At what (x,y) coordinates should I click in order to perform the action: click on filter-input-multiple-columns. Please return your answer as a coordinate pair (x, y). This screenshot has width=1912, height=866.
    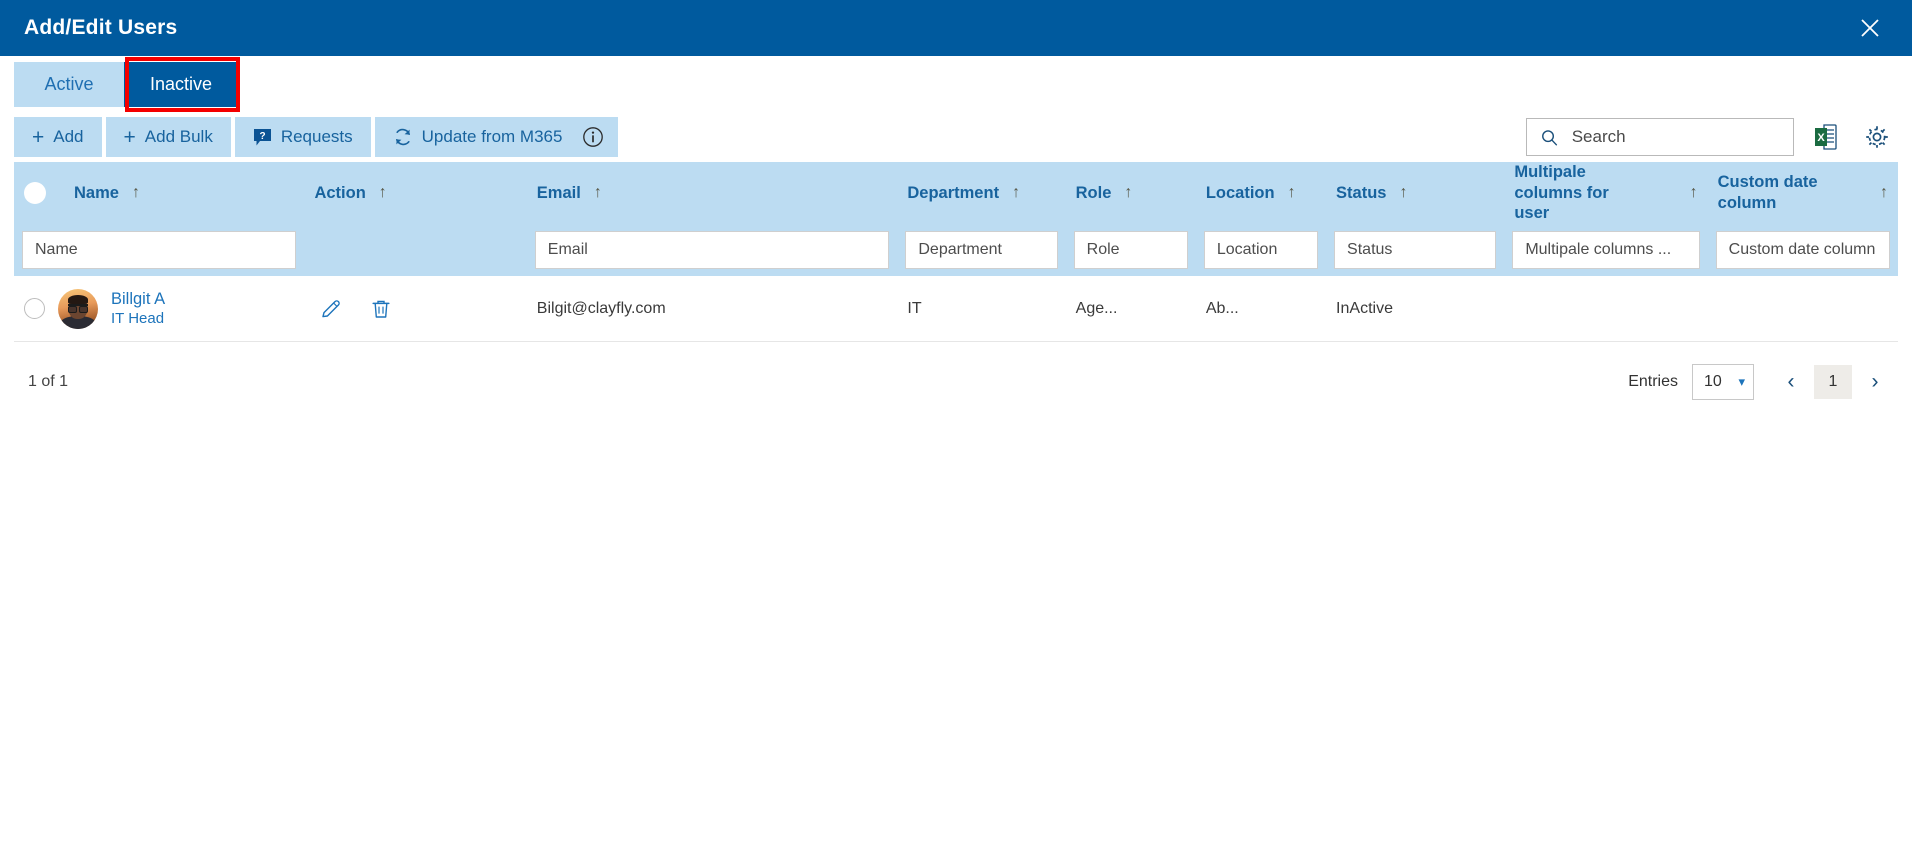
    Looking at the image, I should click on (1606, 249).